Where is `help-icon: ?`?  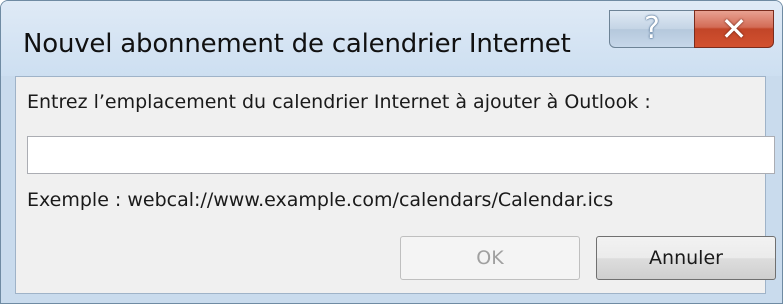 help-icon: ? is located at coordinates (652, 28).